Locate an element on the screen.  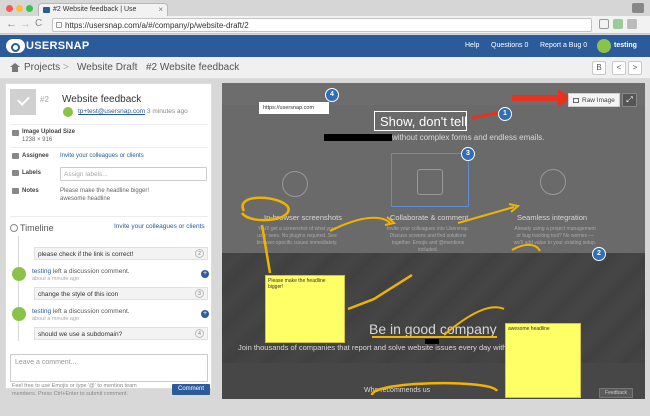
assignee-icon is located at coordinates (15, 156).